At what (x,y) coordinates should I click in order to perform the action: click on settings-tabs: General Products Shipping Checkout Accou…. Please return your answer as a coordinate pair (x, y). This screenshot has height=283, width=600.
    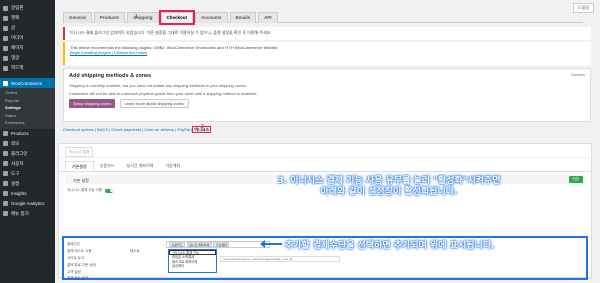
    Looking at the image, I should click on (323, 17).